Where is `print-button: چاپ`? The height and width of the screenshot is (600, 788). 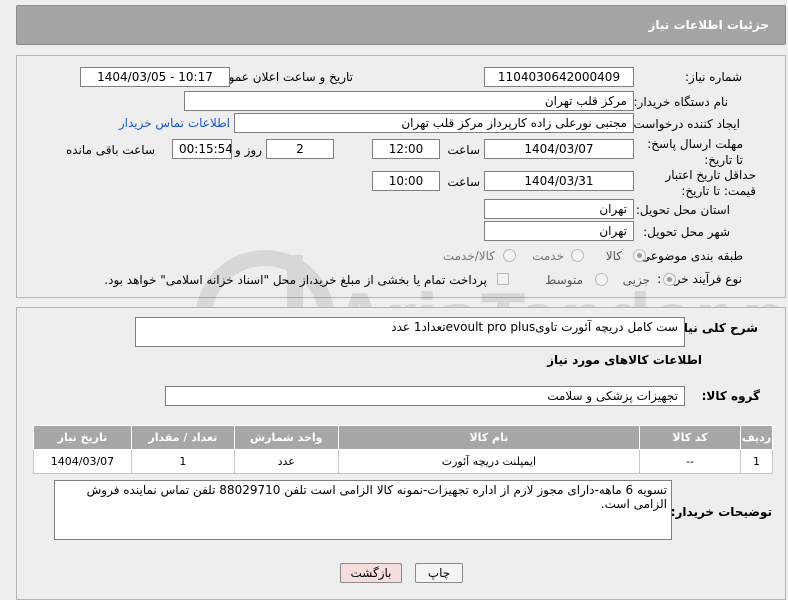
print-button: چاپ is located at coordinates (439, 573).